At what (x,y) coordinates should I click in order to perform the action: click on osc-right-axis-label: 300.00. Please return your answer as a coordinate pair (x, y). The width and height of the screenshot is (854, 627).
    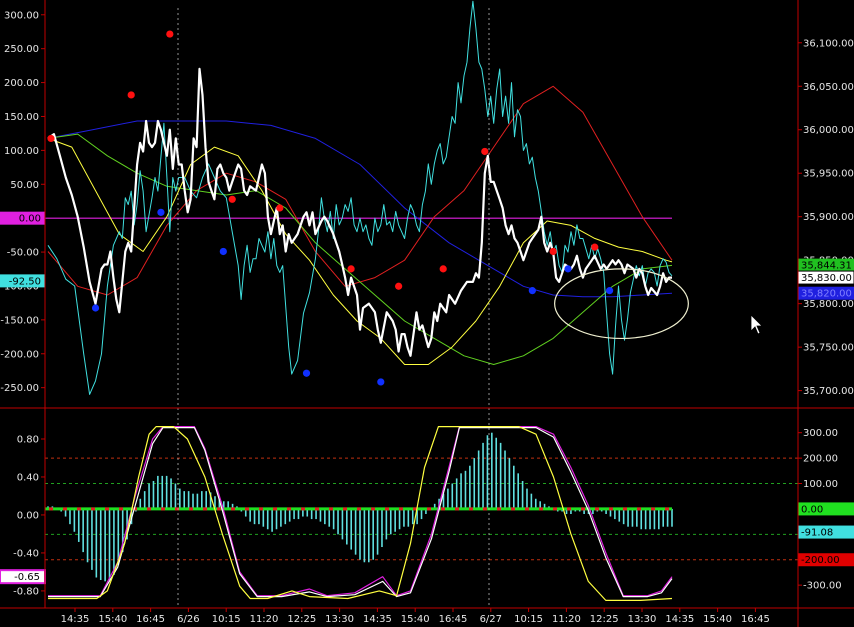
    Looking at the image, I should click on (820, 433).